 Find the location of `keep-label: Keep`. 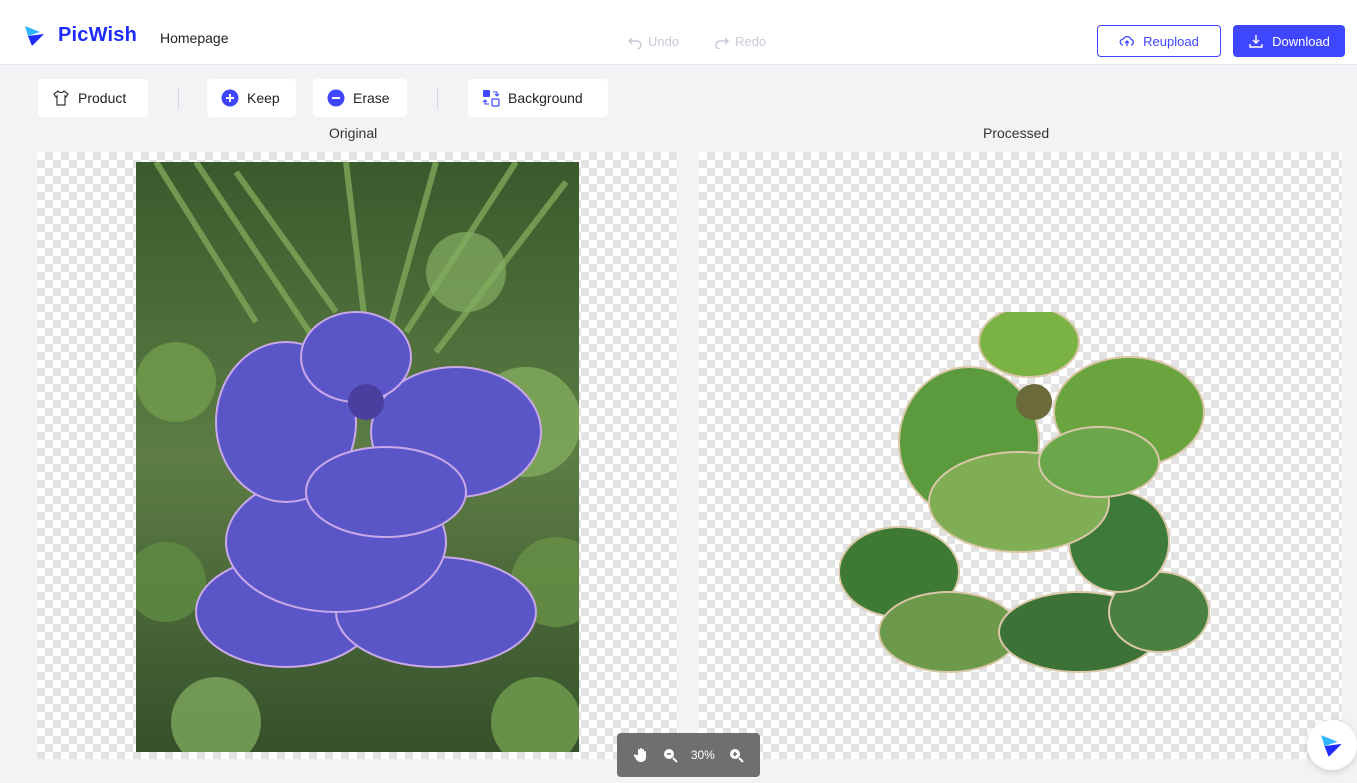

keep-label: Keep is located at coordinates (263, 98).